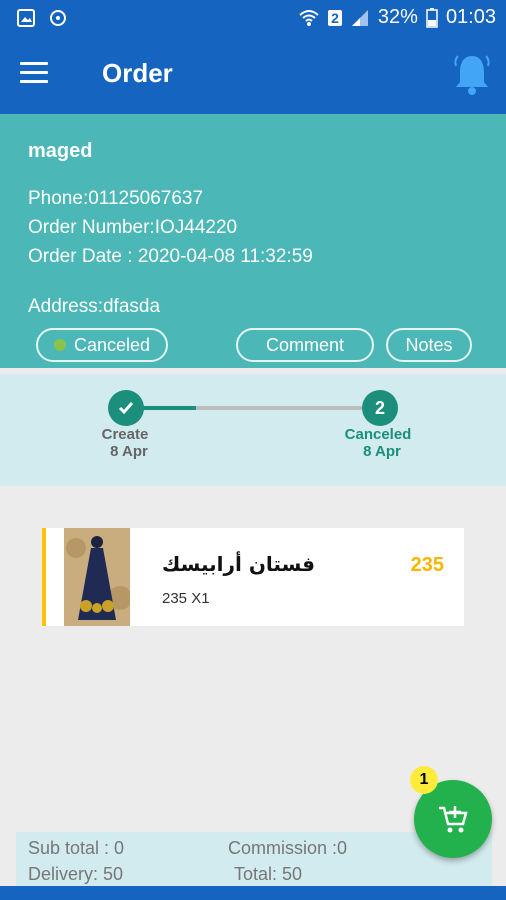 The height and width of the screenshot is (900, 506). I want to click on order-progress: Create 8 Apr 2 Canceled 8 Apr, so click(253, 430).